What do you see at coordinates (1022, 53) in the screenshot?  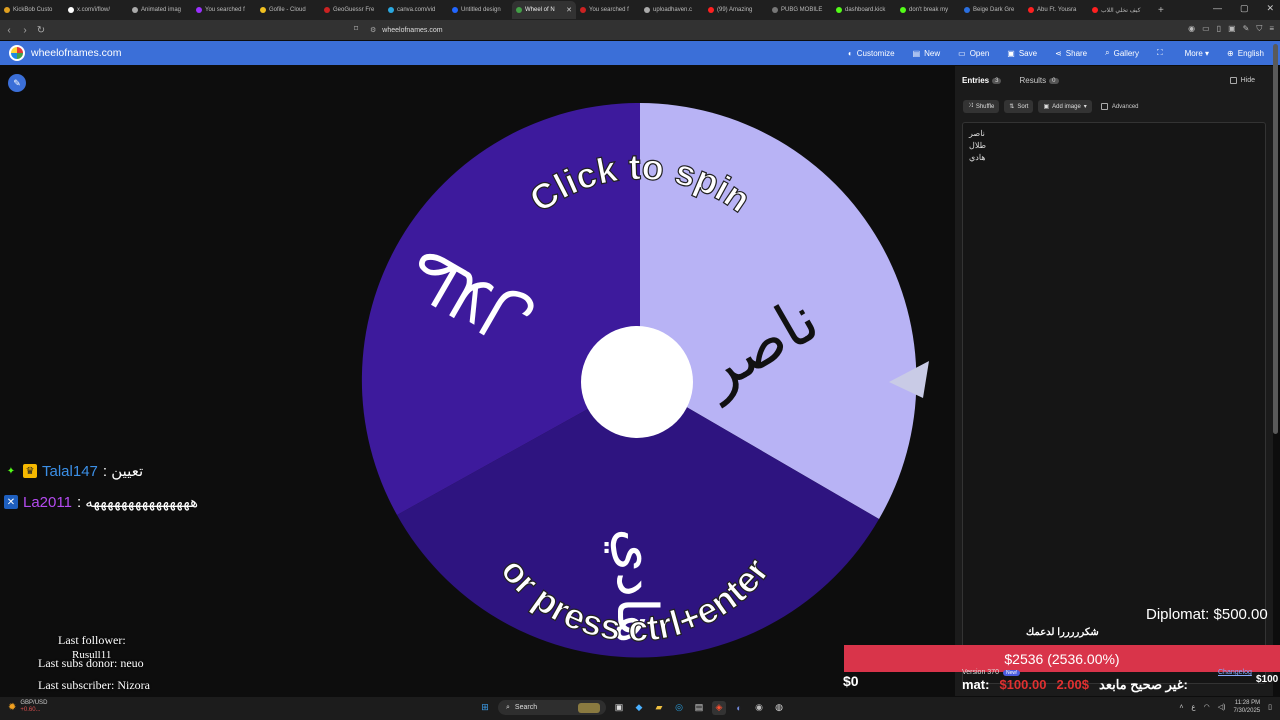 I see `menu-save-button: ▣ Save` at bounding box center [1022, 53].